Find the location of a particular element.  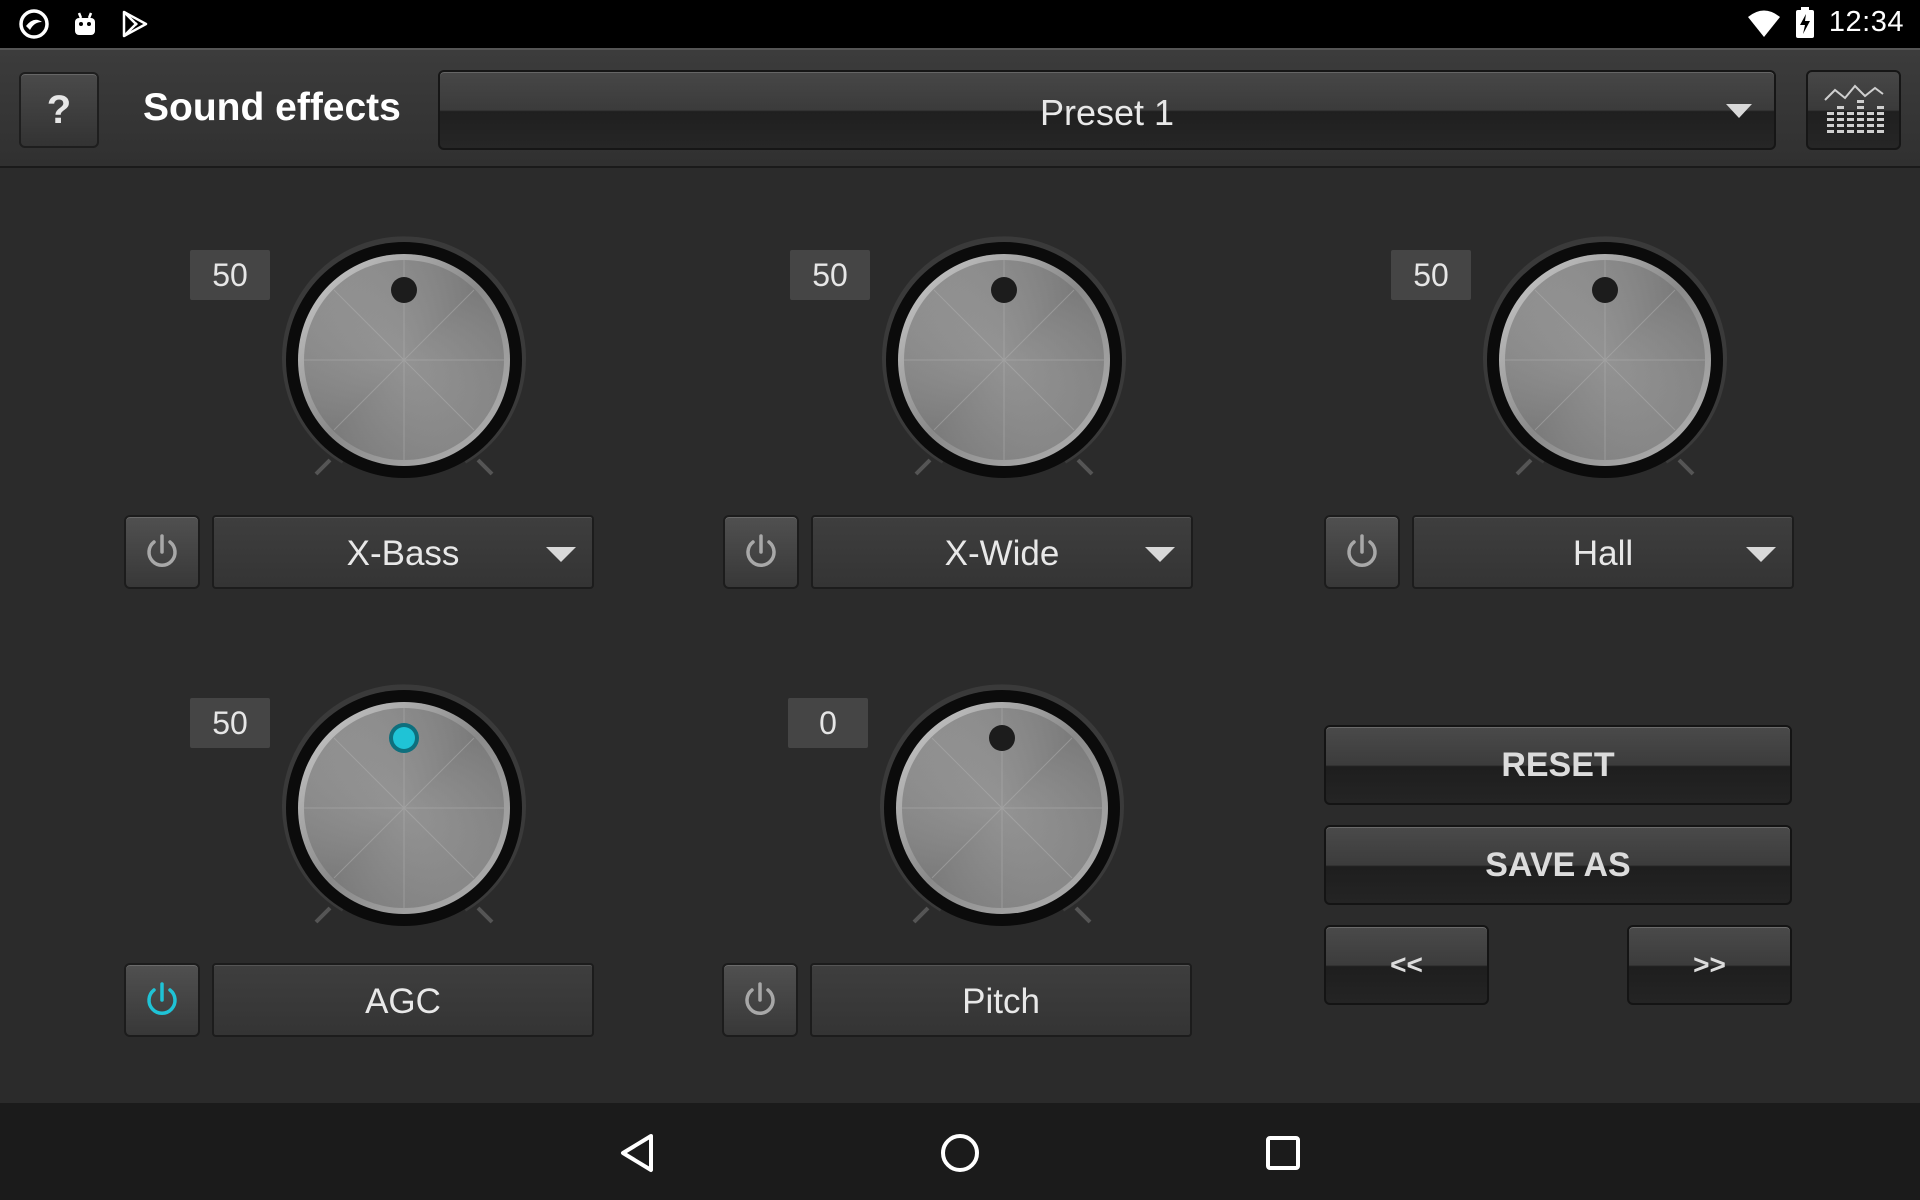

x-bass-knob is located at coordinates (404, 360).